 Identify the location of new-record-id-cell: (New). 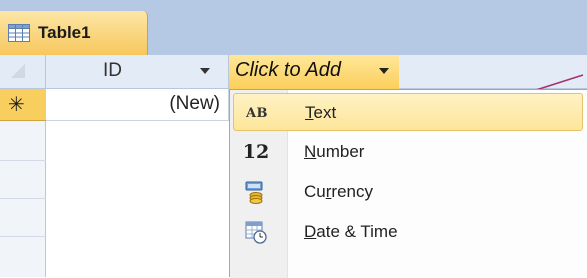
(137, 105).